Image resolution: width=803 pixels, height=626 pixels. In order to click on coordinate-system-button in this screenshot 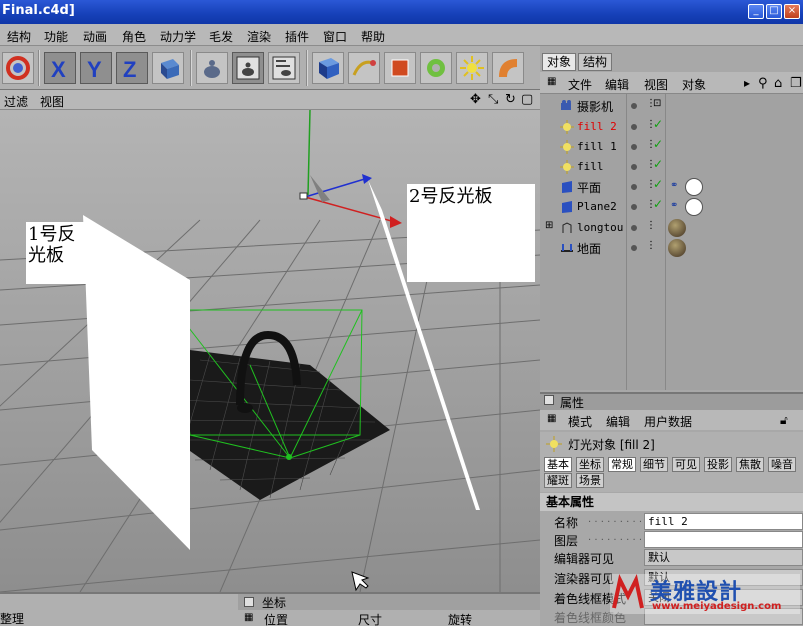, I will do `click(168, 68)`.